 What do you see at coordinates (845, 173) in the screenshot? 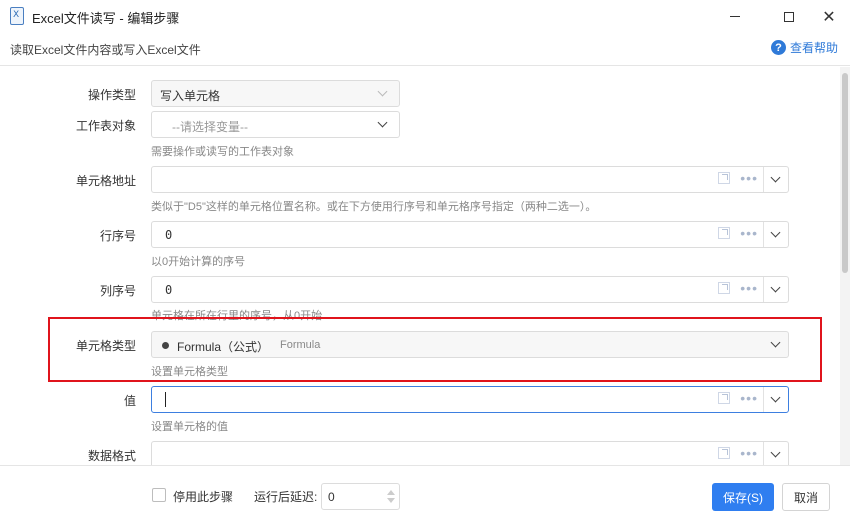
I see `scrollbar-thumb` at bounding box center [845, 173].